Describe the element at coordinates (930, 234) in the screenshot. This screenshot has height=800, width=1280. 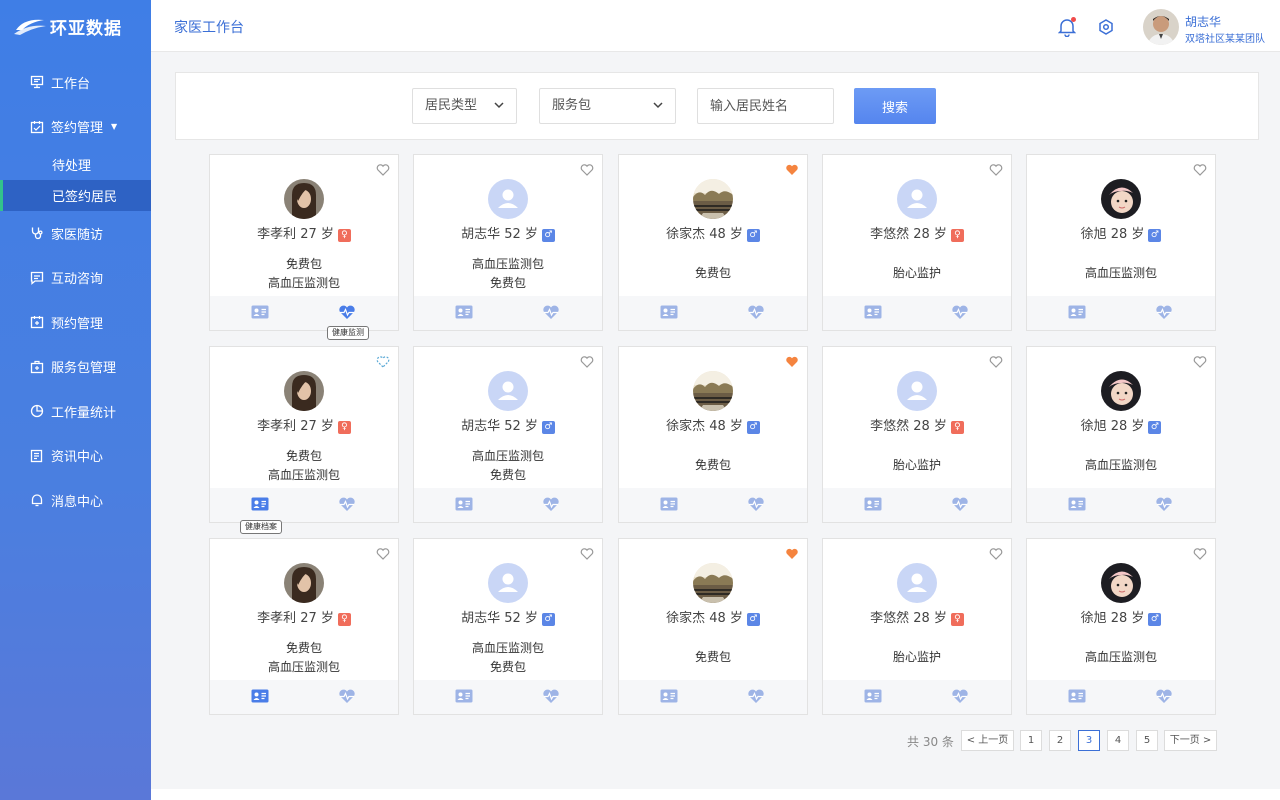
I see `resident-age: 28 岁` at that location.